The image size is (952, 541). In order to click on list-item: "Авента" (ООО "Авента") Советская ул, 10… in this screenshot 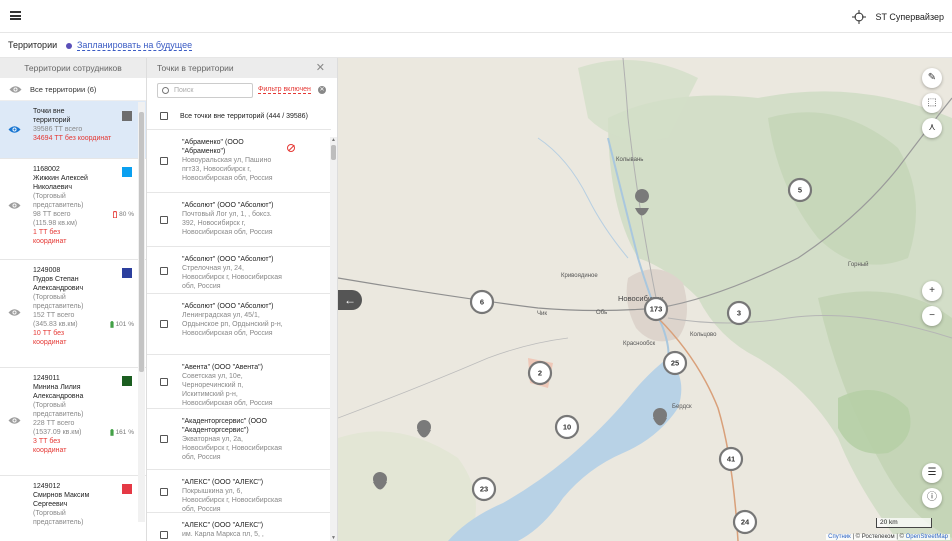, I will do `click(239, 382)`.